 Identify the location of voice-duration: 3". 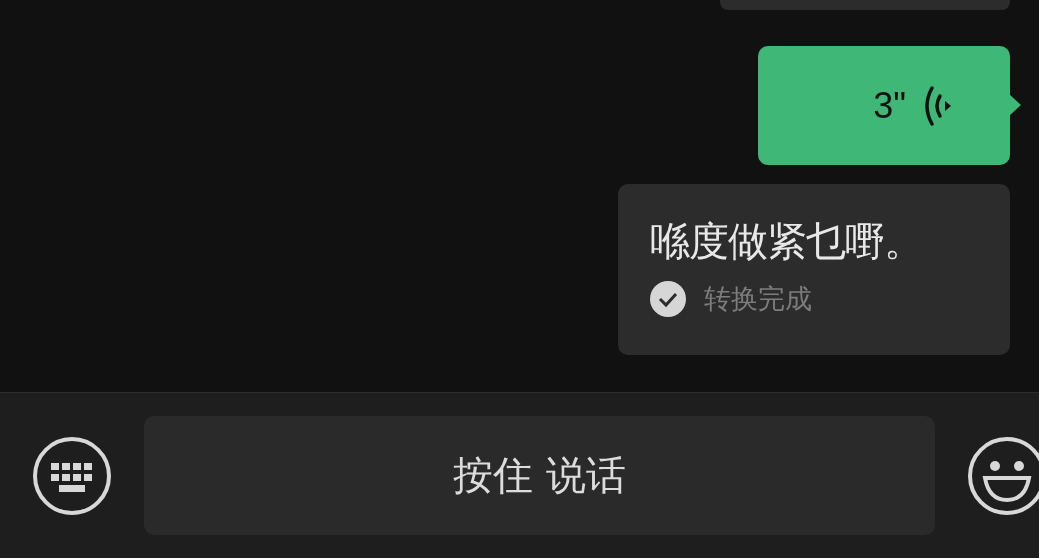
(889, 105).